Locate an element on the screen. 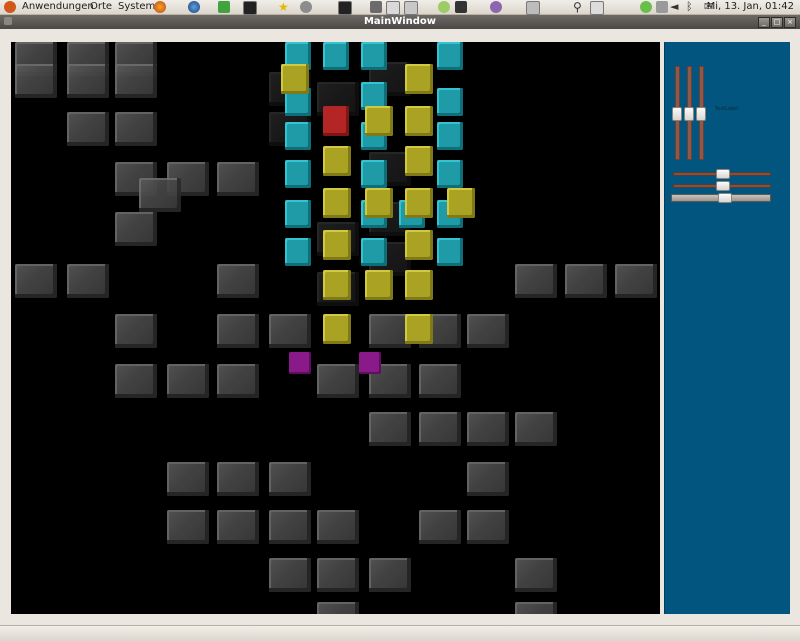 The image size is (800, 641). volume-icon: ◄ is located at coordinates (676, 7).